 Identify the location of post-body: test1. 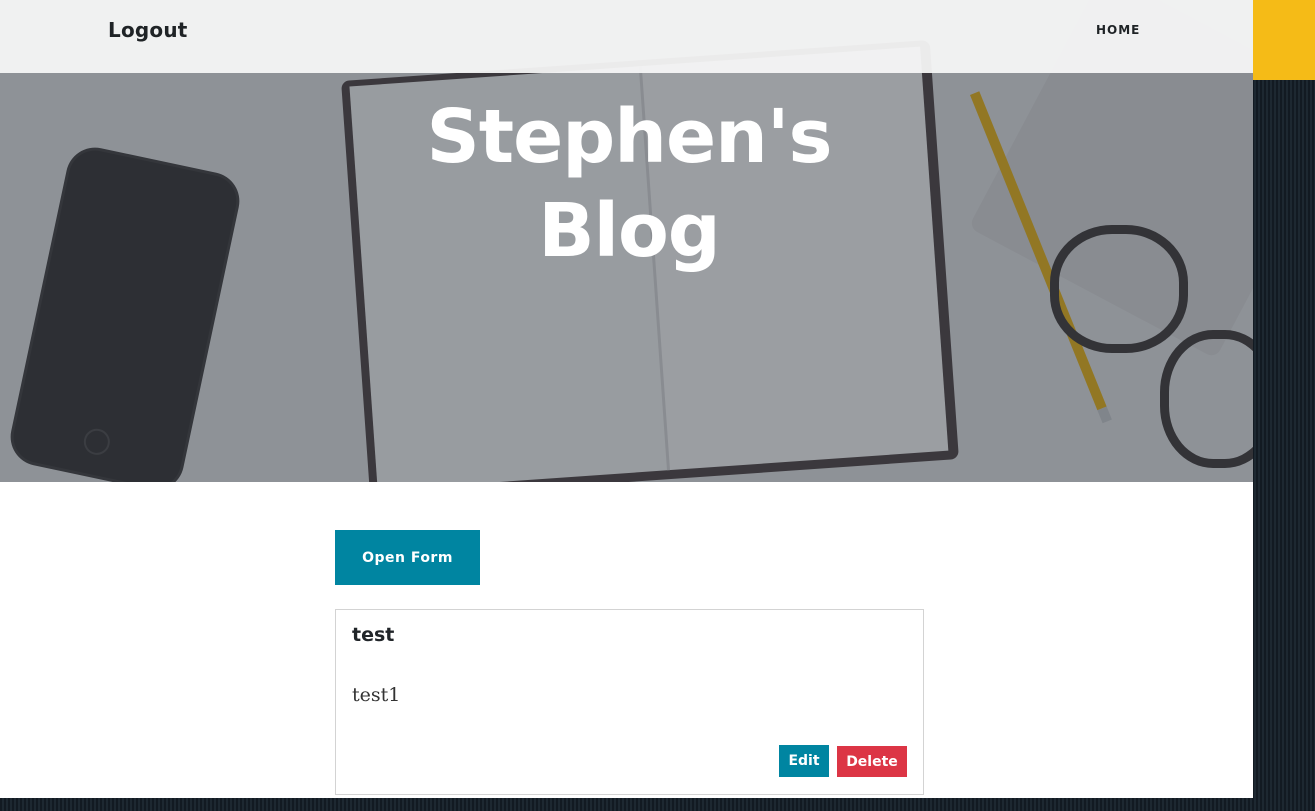
(376, 695).